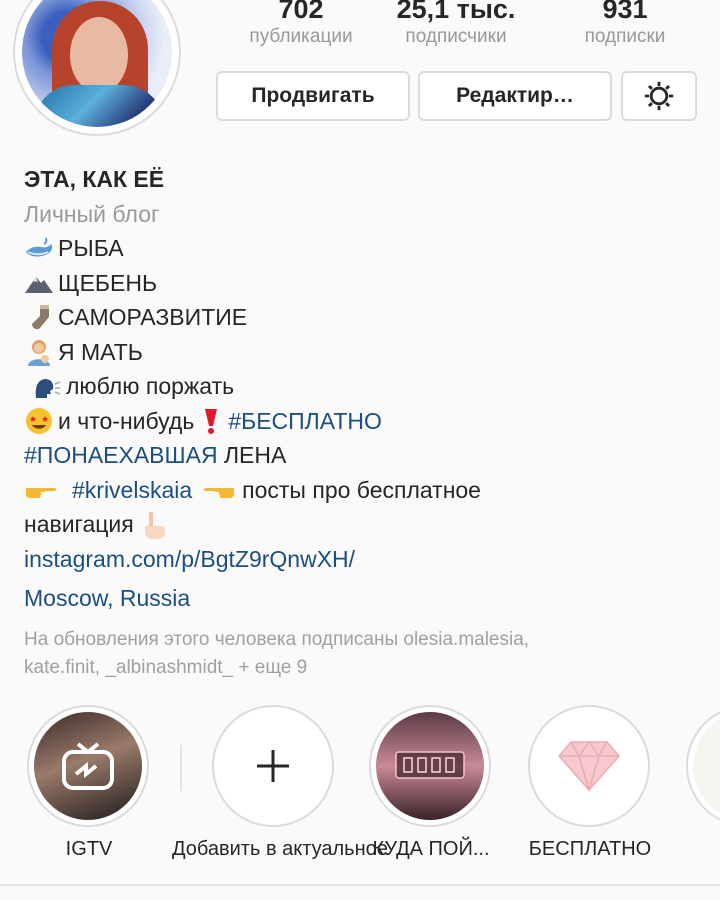  Describe the element at coordinates (369, 248) in the screenshot. I see `bio-line: РЫБА` at that location.